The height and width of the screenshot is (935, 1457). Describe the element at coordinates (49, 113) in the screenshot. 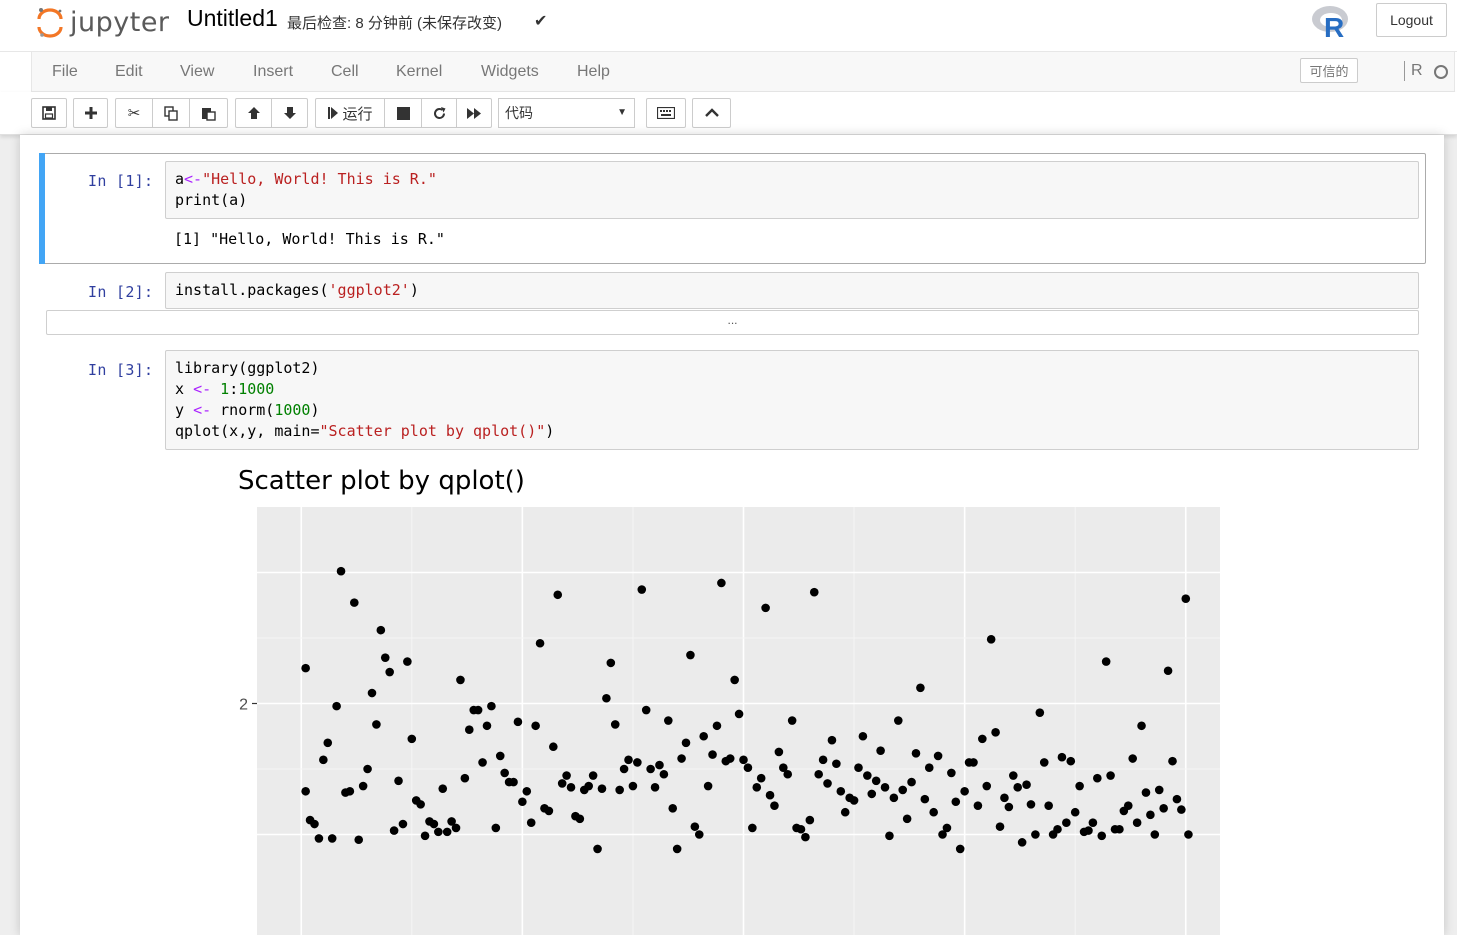

I see `save-button` at that location.